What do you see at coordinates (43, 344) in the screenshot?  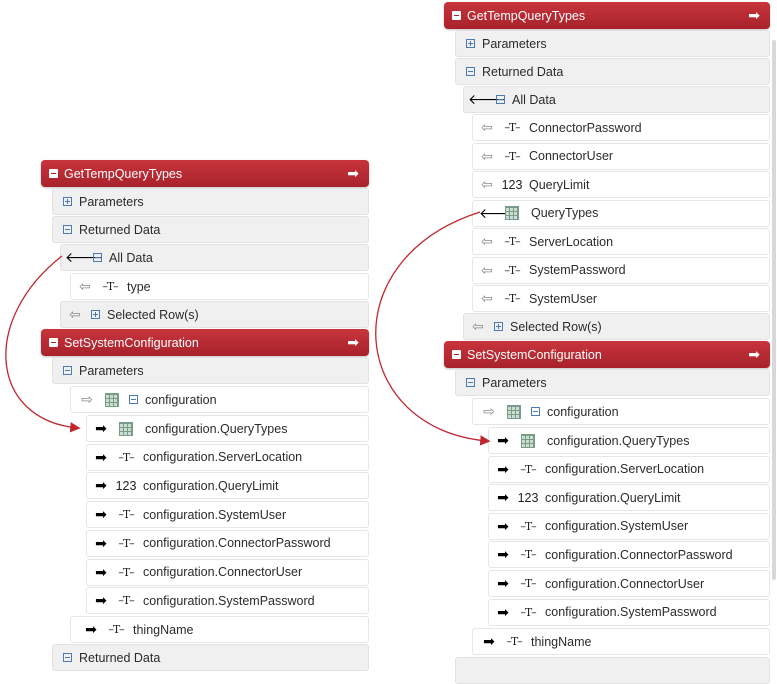 I see `connector-left` at bounding box center [43, 344].